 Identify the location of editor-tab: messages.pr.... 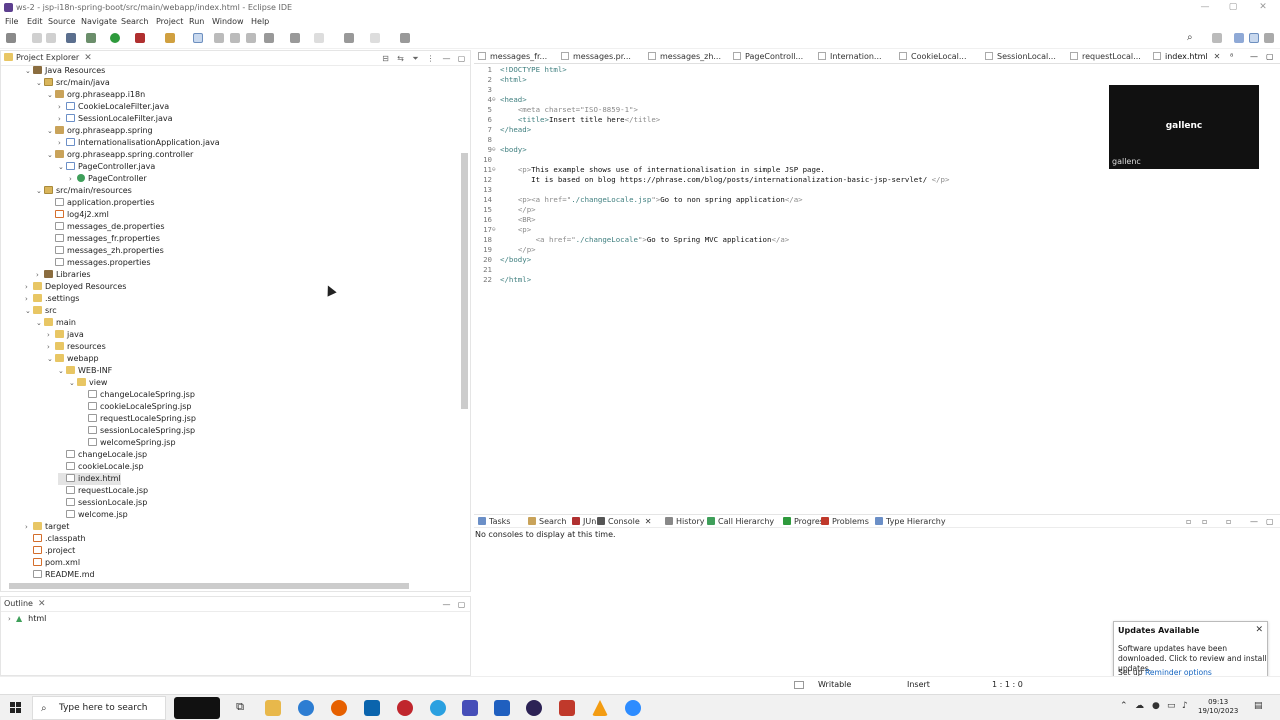
(596, 56).